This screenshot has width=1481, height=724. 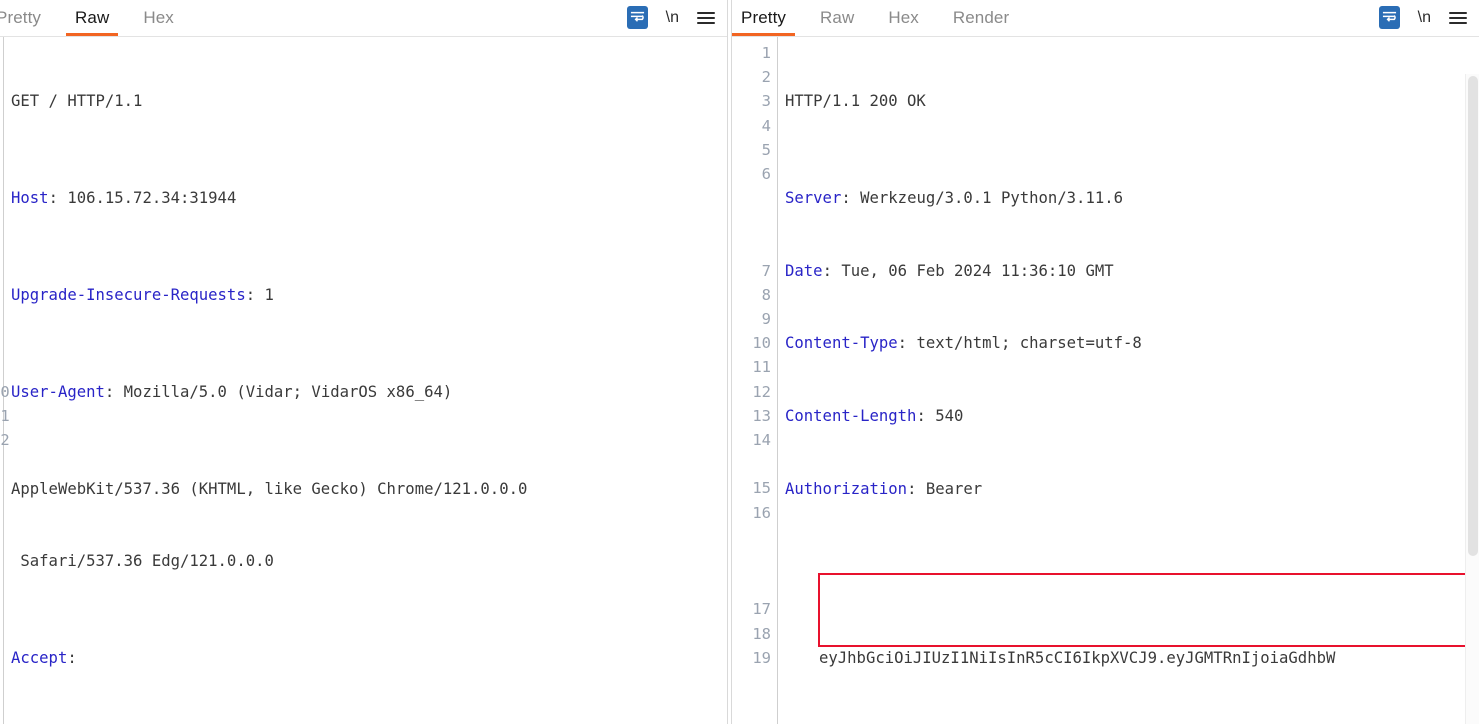 I want to click on header-value: Mozilla/5.0 (Vidar; VidarOS x86_64), so click(x=288, y=391).